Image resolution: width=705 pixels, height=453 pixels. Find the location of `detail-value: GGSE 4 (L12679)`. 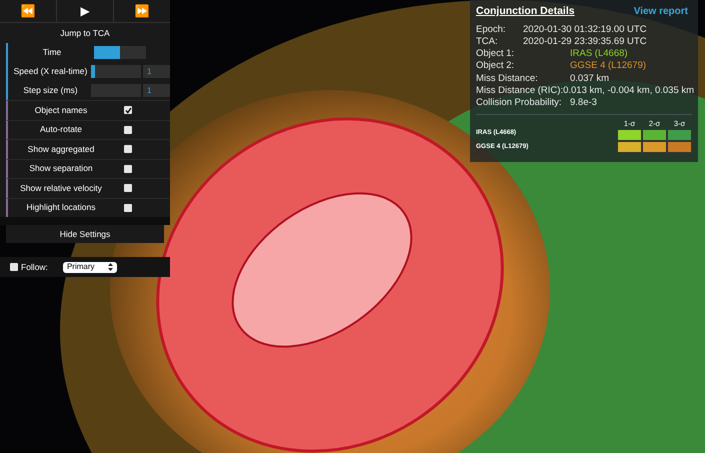

detail-value: GGSE 4 (L12679) is located at coordinates (608, 66).